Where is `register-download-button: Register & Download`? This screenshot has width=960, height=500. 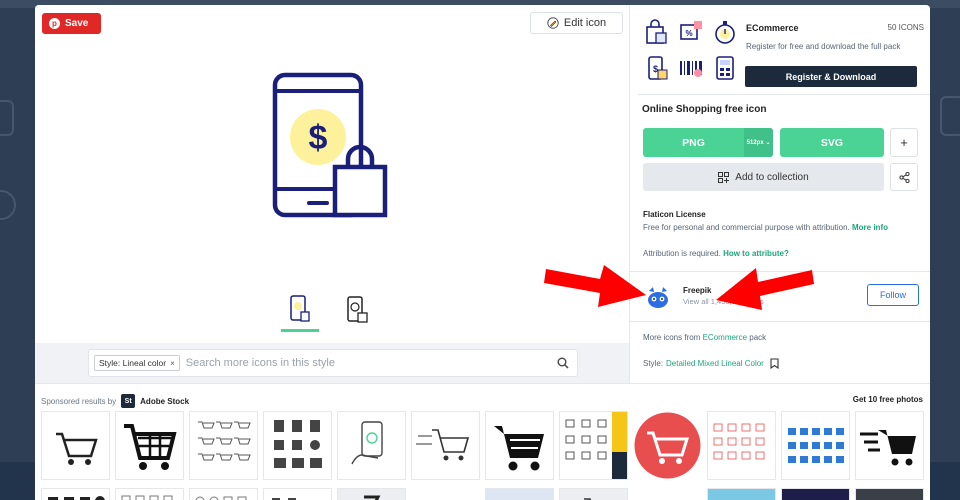
register-download-button: Register & Download is located at coordinates (831, 76).